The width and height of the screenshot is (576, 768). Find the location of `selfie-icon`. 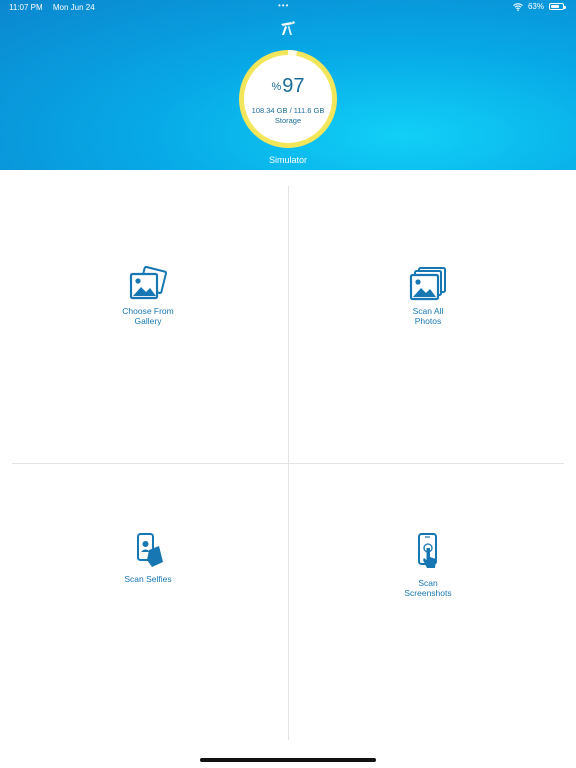

selfie-icon is located at coordinates (150, 550).